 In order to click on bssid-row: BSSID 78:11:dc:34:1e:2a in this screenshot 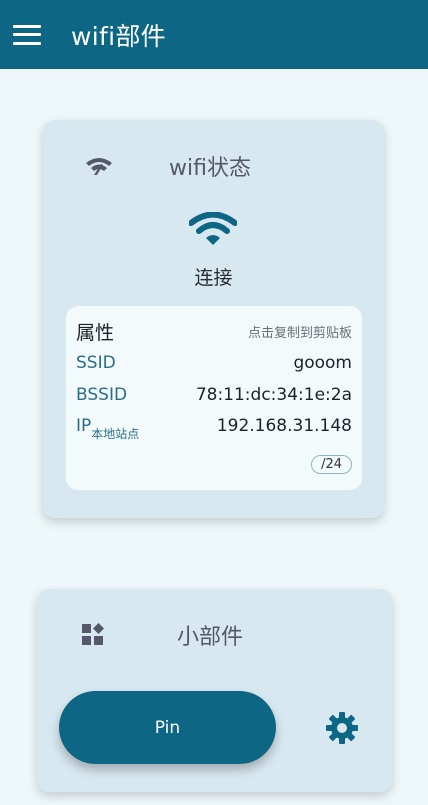, I will do `click(214, 395)`.